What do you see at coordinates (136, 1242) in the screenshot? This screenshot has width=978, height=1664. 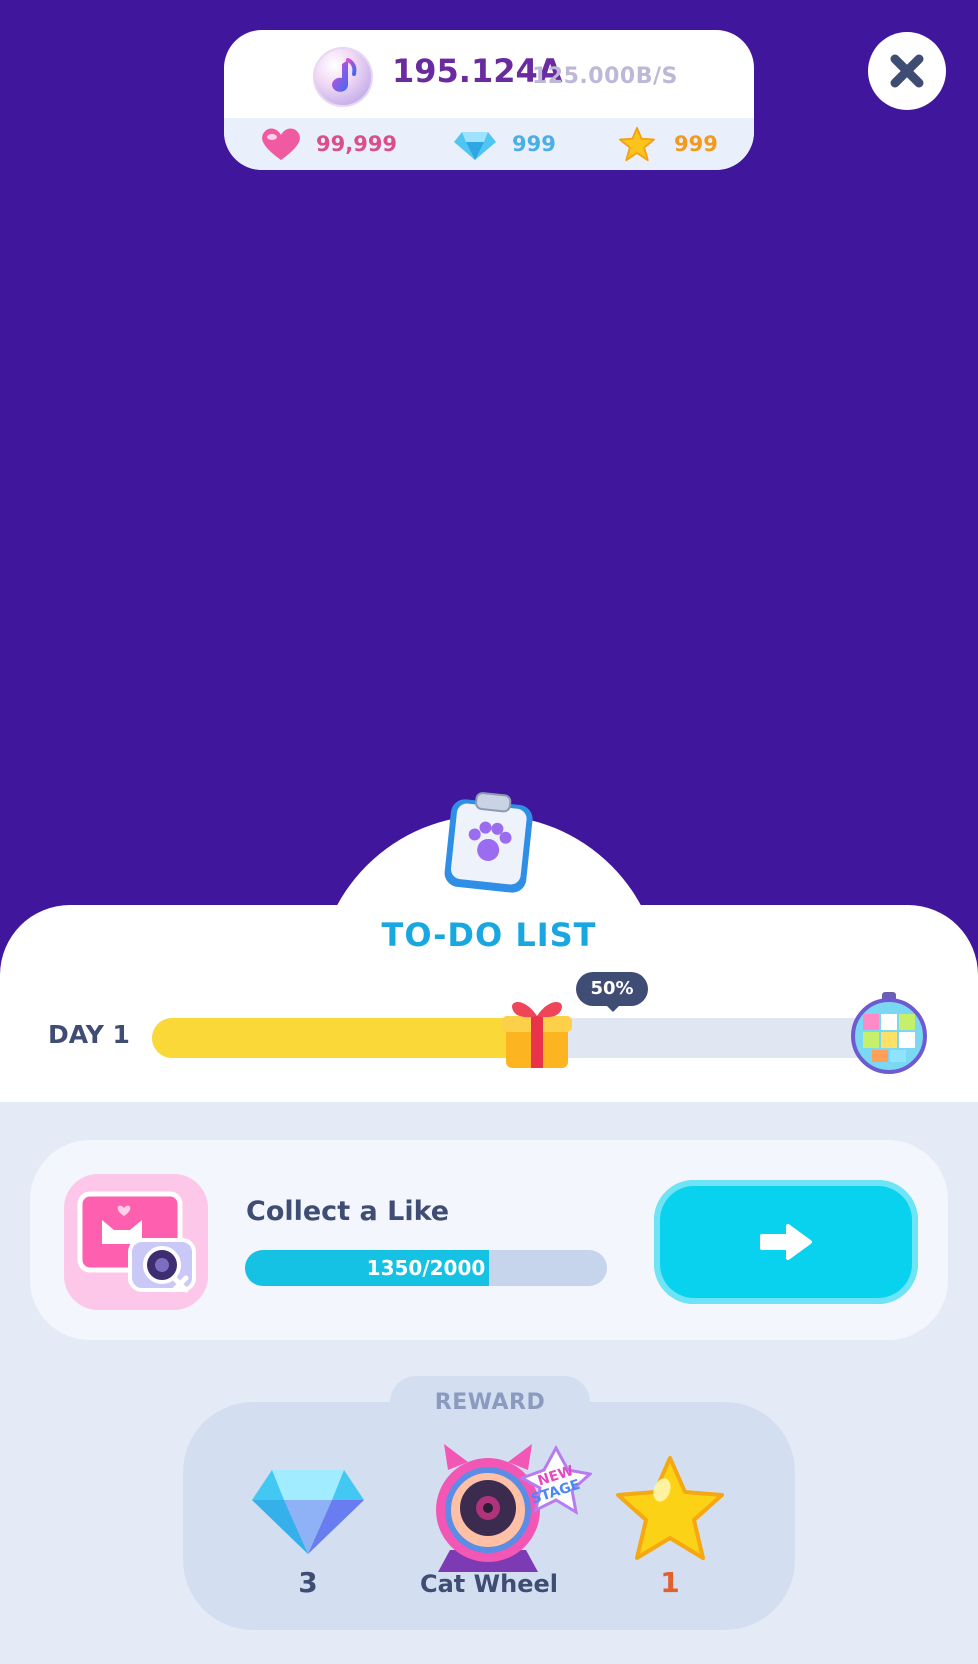 I see `photo-camera-icon` at bounding box center [136, 1242].